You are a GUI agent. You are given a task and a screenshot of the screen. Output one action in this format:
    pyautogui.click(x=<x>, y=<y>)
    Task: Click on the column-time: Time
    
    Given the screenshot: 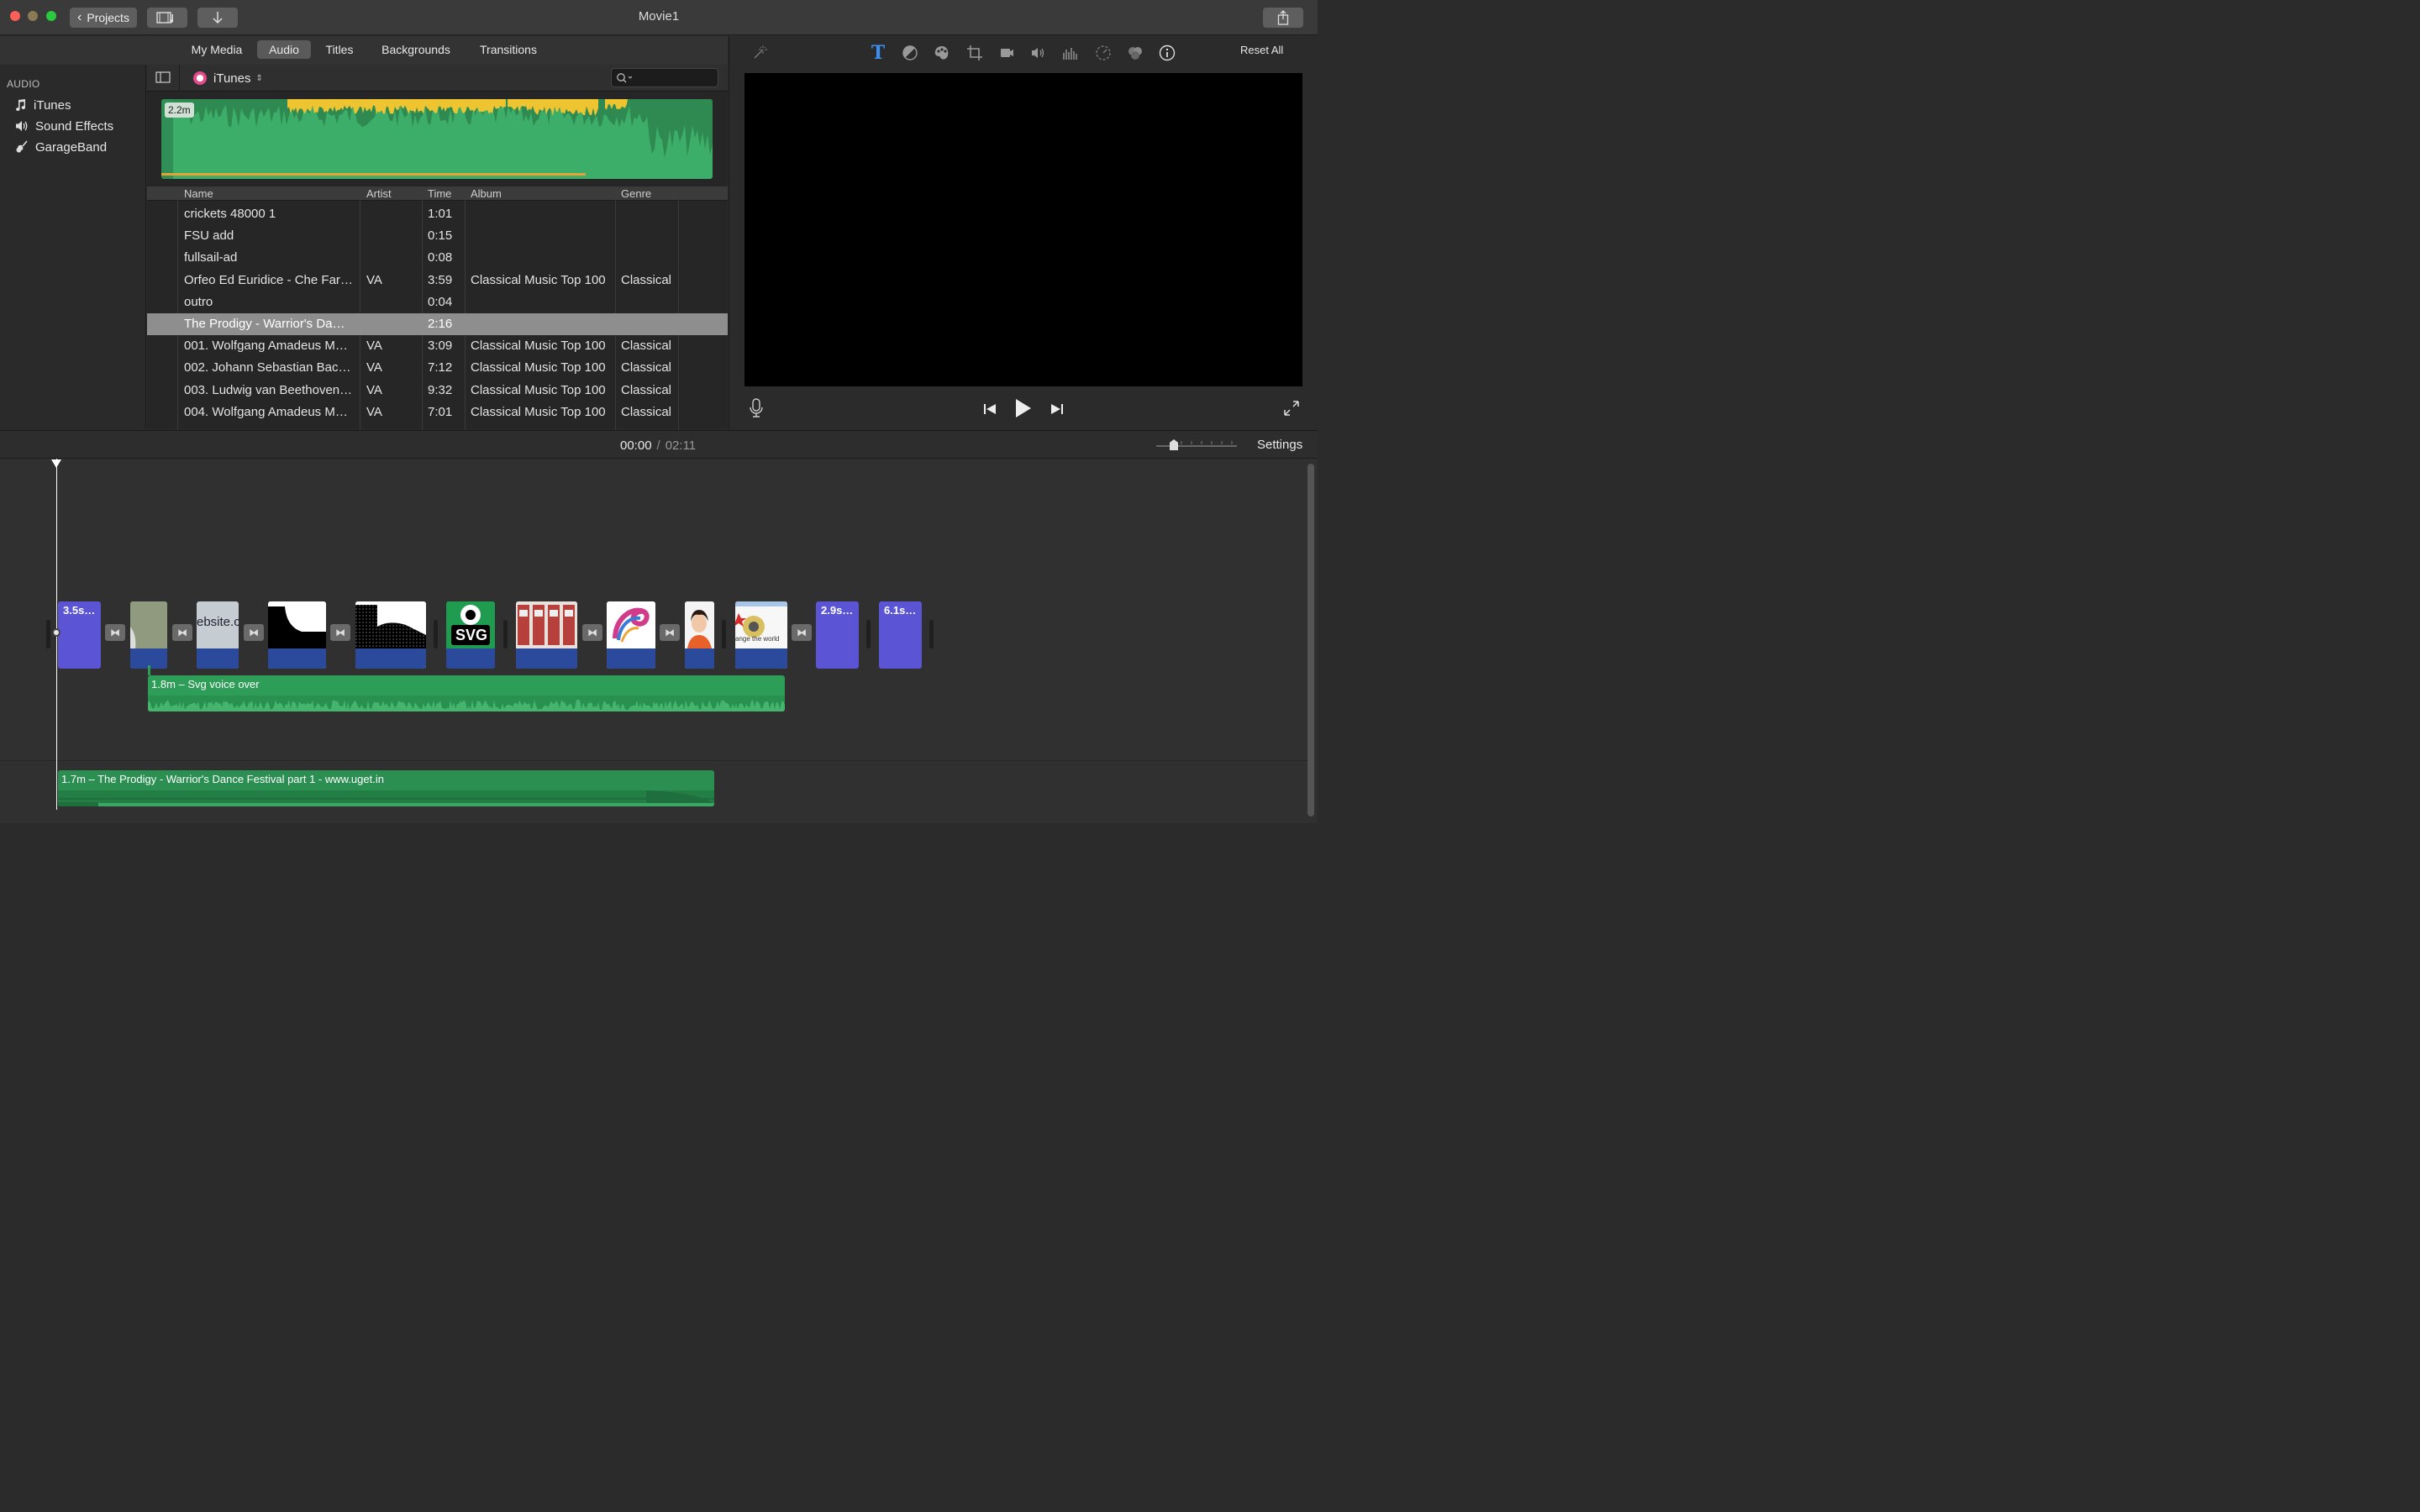 What is the action you would take?
    pyautogui.click(x=439, y=193)
    